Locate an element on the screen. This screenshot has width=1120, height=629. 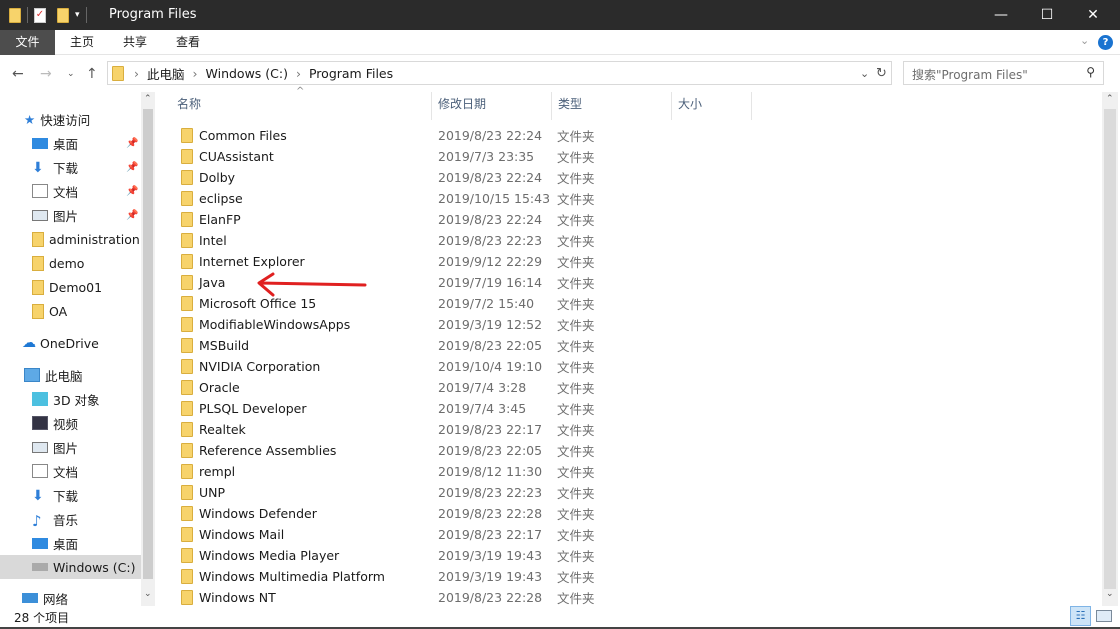
file-row: Windows Defender 2019/8/23 22:28 文件夹 is located at coordinates (625, 513).